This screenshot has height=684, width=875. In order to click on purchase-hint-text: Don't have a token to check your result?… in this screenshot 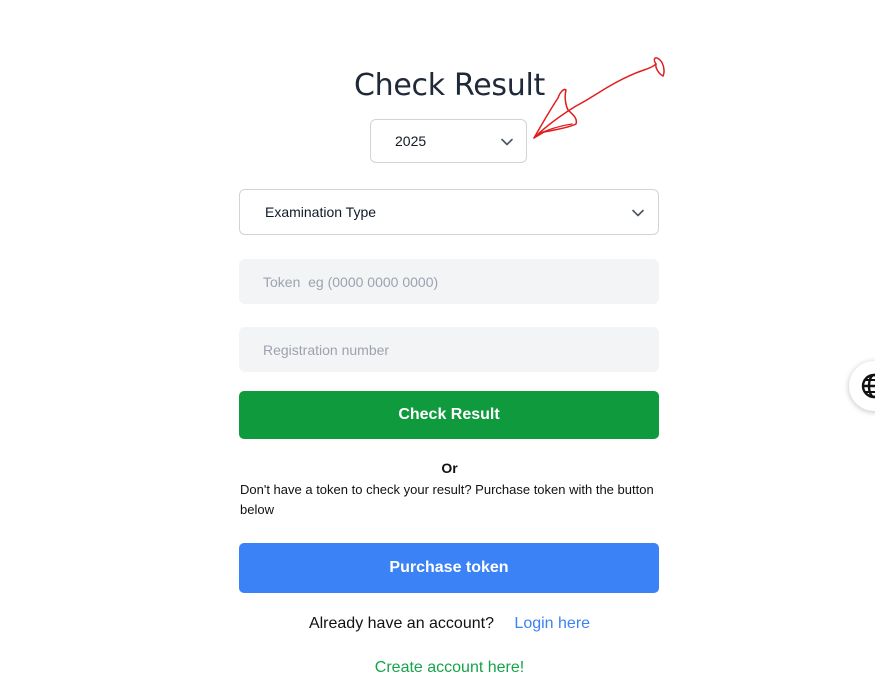, I will do `click(447, 499)`.